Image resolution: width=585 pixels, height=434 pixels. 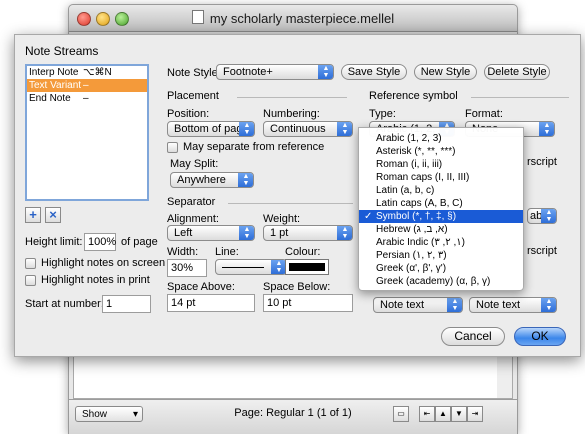 What do you see at coordinates (445, 72) in the screenshot?
I see `new-style-button: New Style` at bounding box center [445, 72].